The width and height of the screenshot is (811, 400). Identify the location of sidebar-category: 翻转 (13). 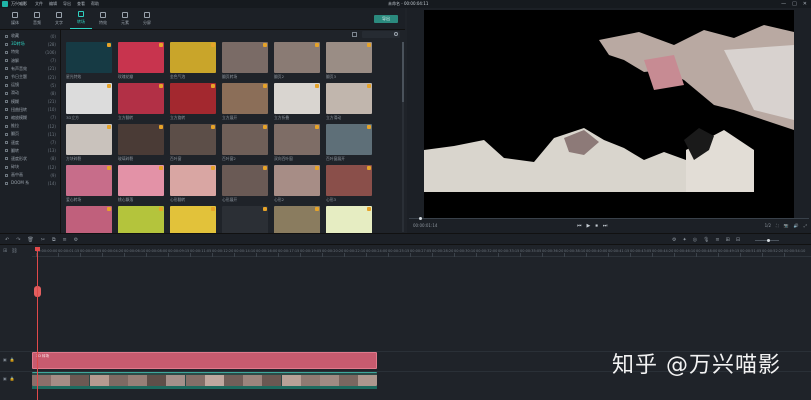
(30, 151).